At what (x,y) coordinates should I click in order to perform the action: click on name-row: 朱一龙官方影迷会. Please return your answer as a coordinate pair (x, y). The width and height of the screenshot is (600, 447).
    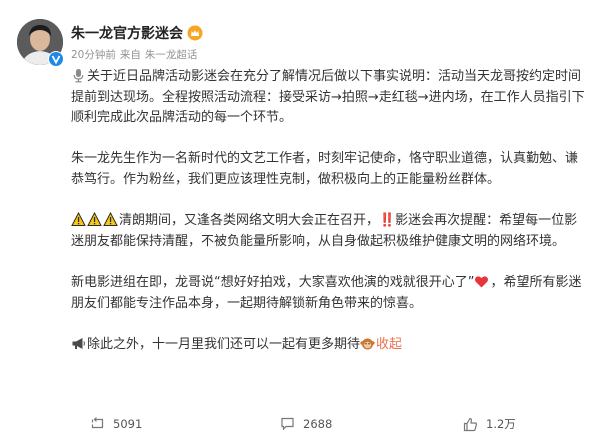
    Looking at the image, I should click on (137, 33).